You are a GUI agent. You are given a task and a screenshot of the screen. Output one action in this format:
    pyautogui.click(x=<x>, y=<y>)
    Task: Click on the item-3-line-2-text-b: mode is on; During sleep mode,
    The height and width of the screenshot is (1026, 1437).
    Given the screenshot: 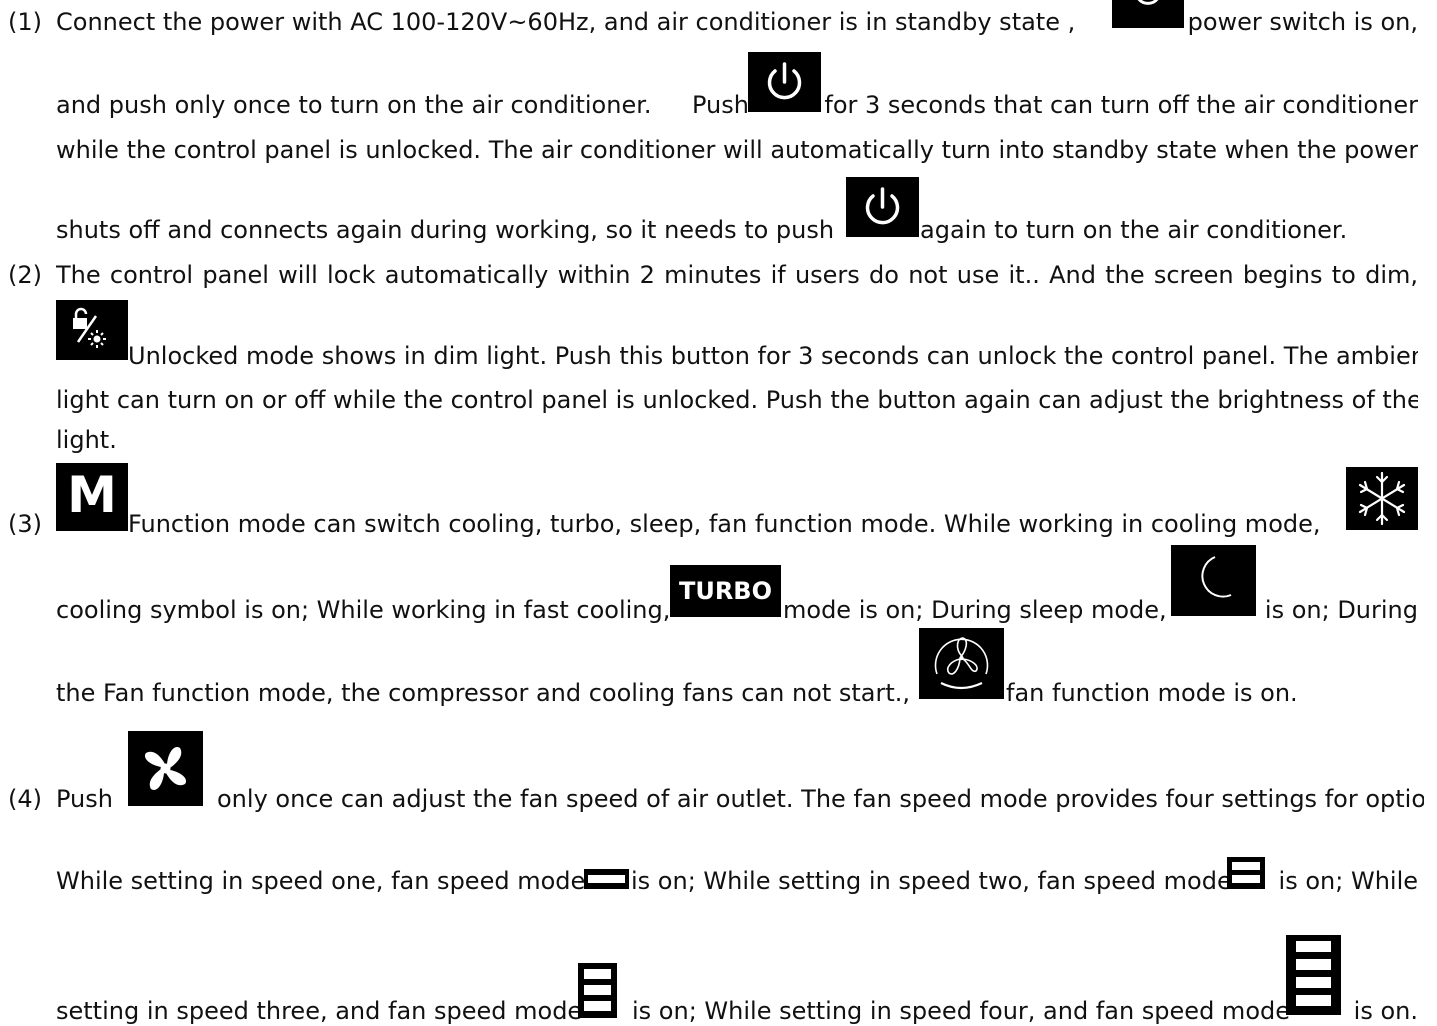 What is the action you would take?
    pyautogui.click(x=975, y=610)
    